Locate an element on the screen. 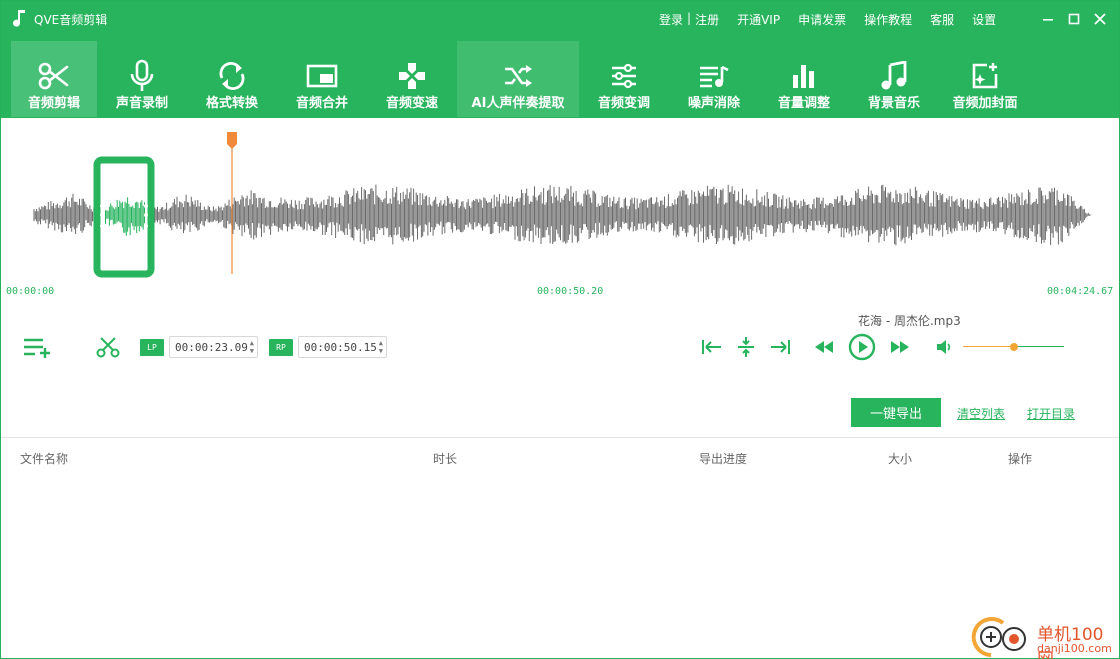 The image size is (1120, 659). app-title: QVE音频剪辑 is located at coordinates (71, 20).